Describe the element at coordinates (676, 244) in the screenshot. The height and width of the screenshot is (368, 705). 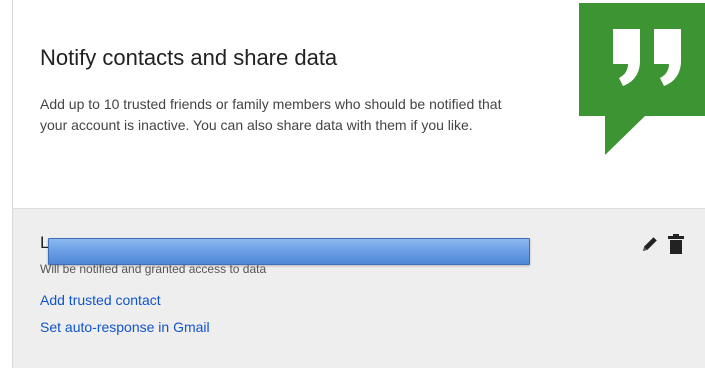
I see `trash-icon` at that location.